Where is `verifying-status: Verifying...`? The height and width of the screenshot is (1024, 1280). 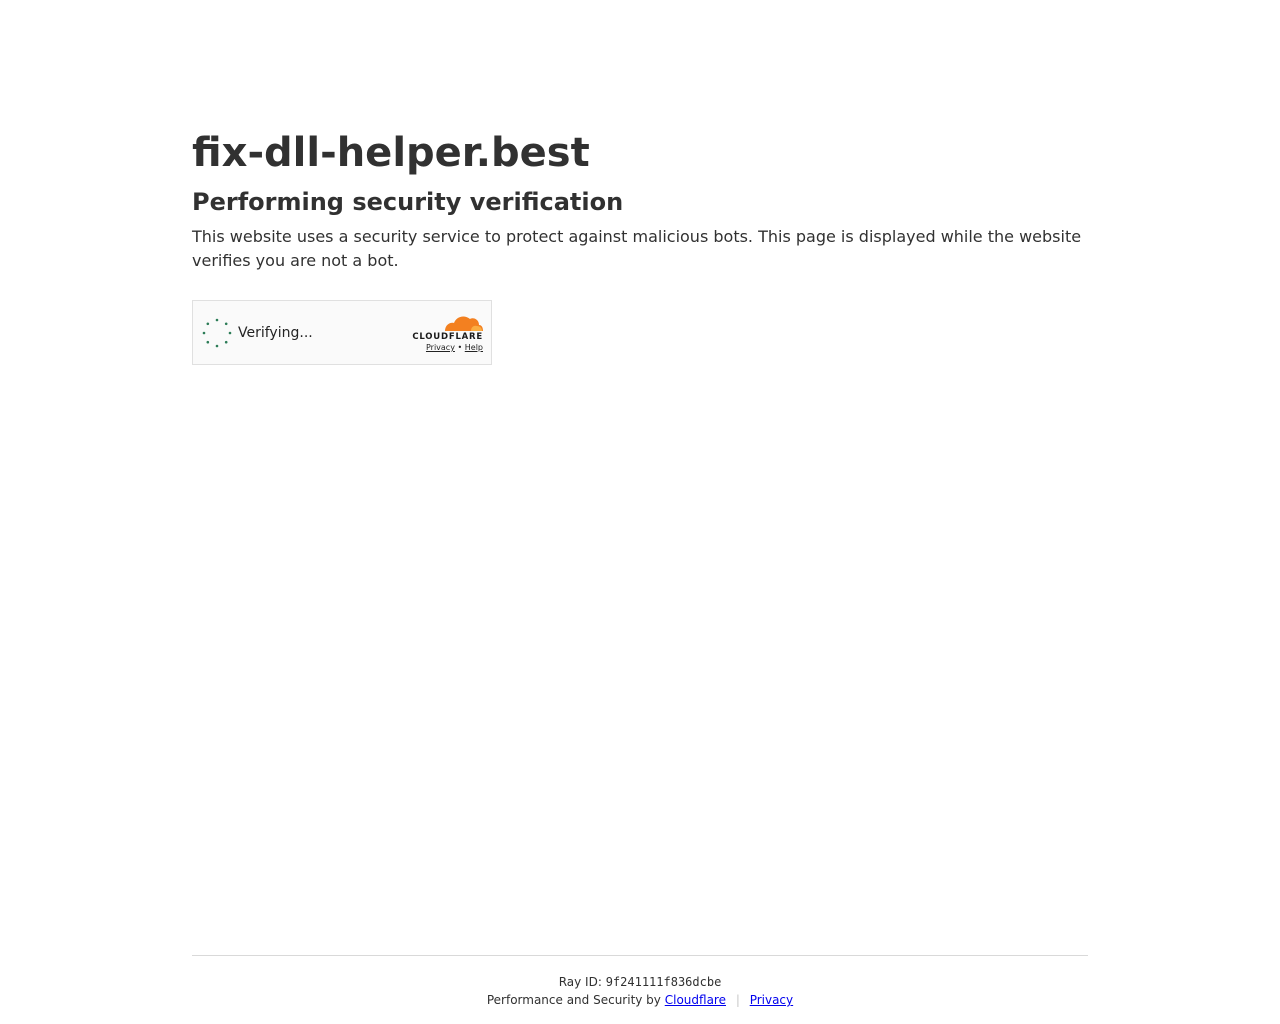 verifying-status: Verifying... is located at coordinates (275, 333).